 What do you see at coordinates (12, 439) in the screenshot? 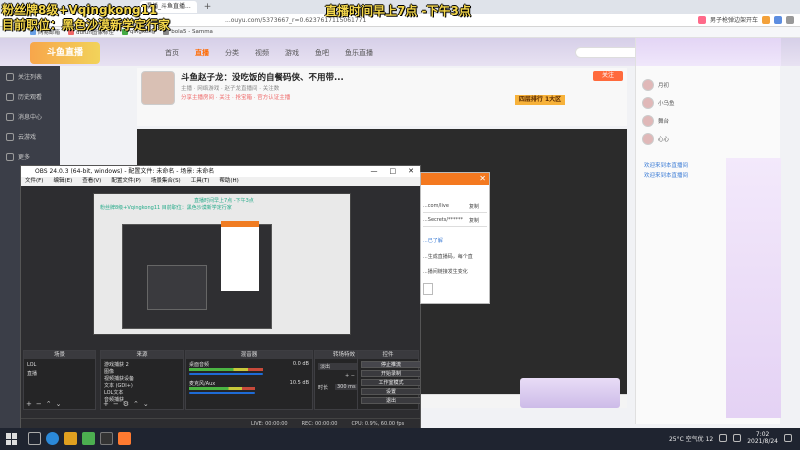
I see `start-button` at bounding box center [12, 439].